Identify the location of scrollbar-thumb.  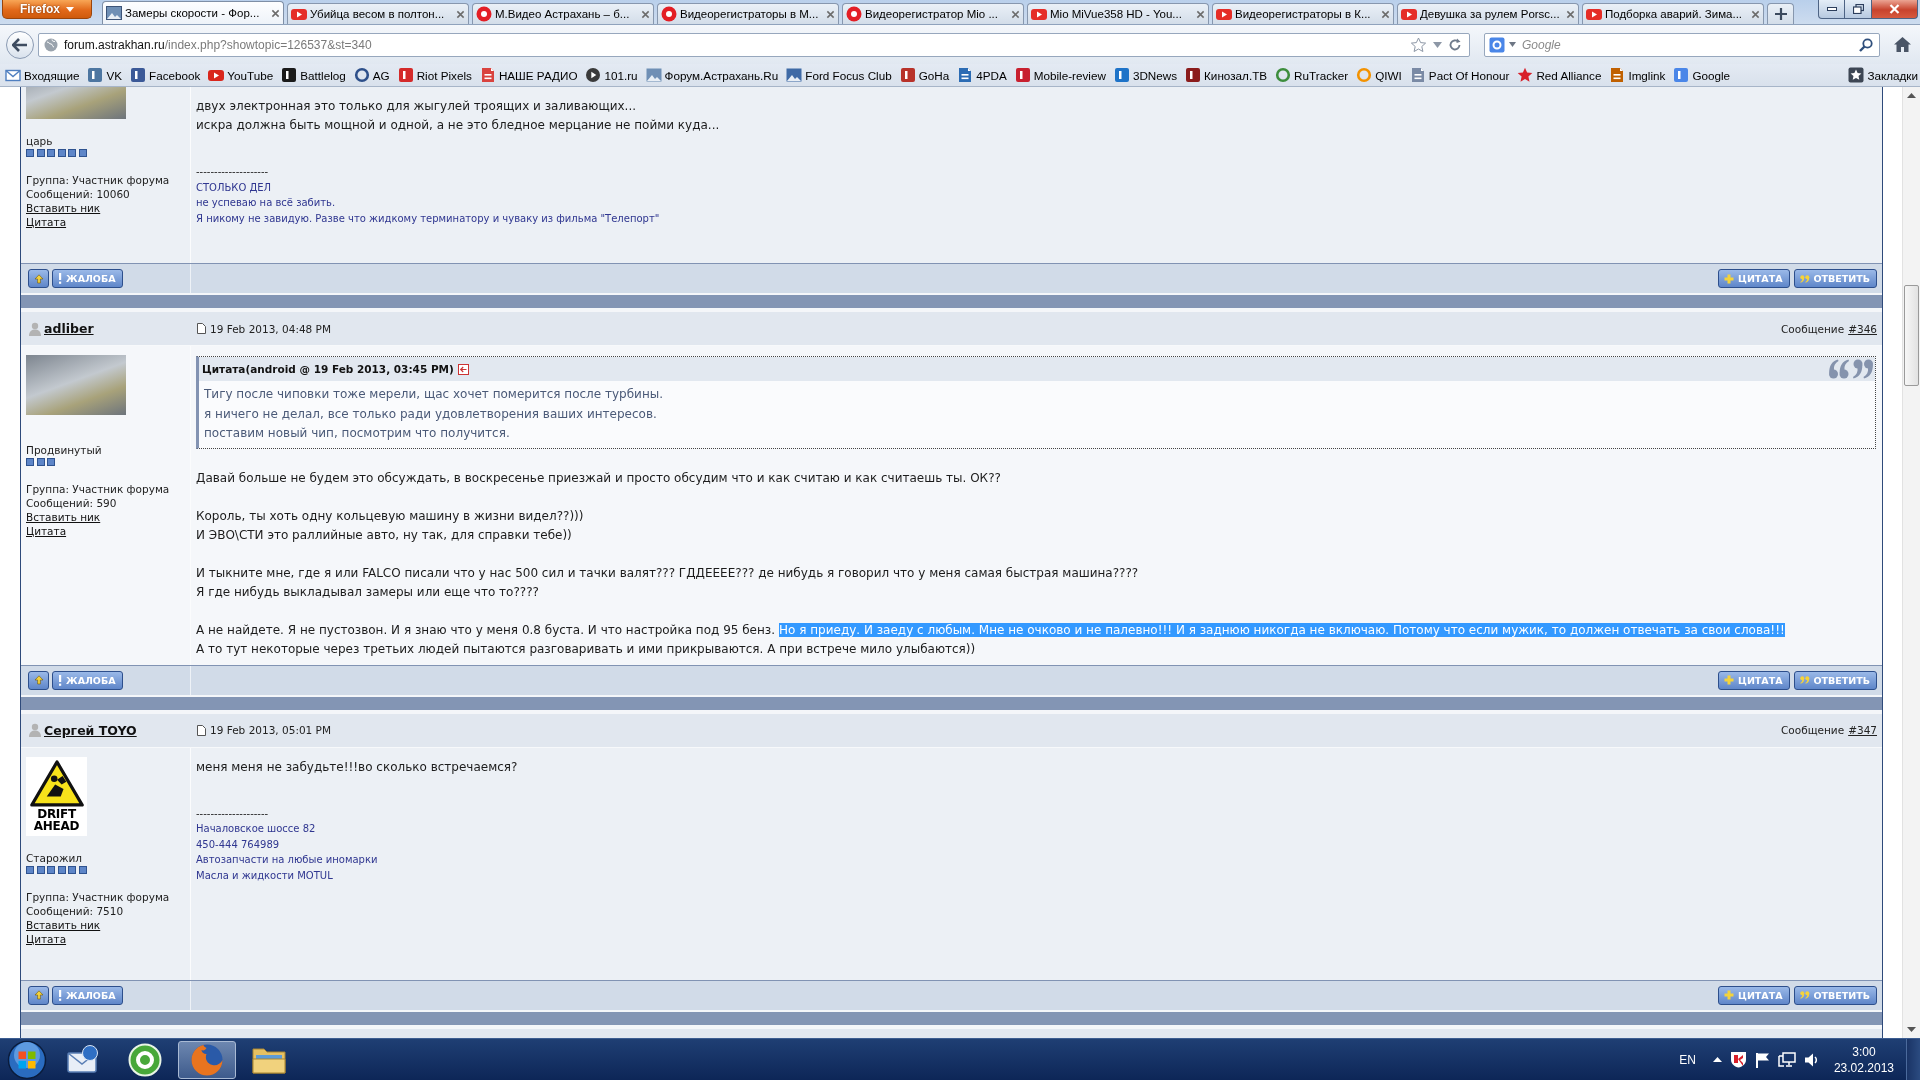
(1911, 335).